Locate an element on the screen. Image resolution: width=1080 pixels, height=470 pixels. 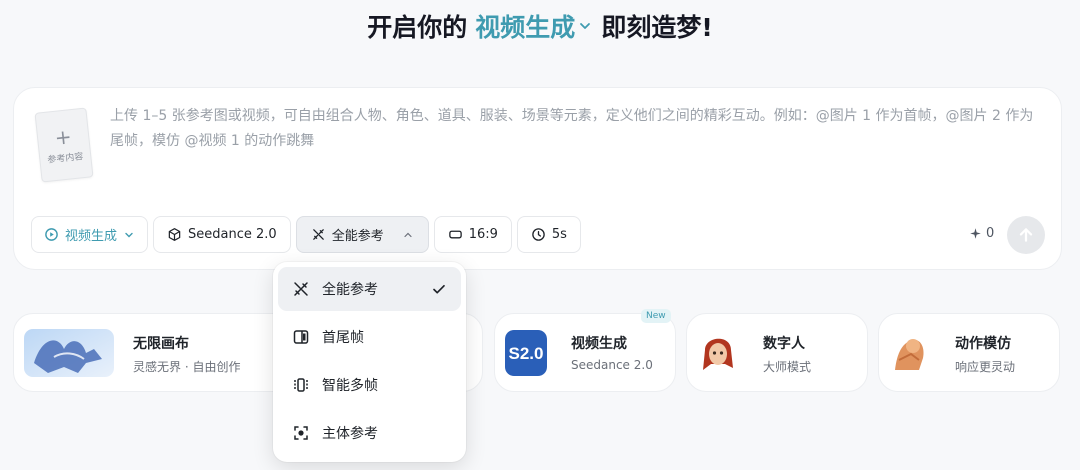
card-title: 无限画布 is located at coordinates (161, 344).